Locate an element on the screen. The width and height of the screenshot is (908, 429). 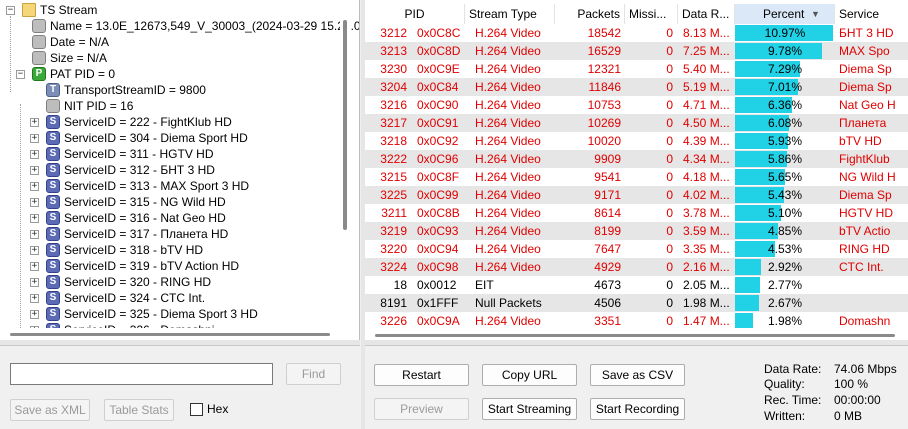
find-button: Find is located at coordinates (313, 374).